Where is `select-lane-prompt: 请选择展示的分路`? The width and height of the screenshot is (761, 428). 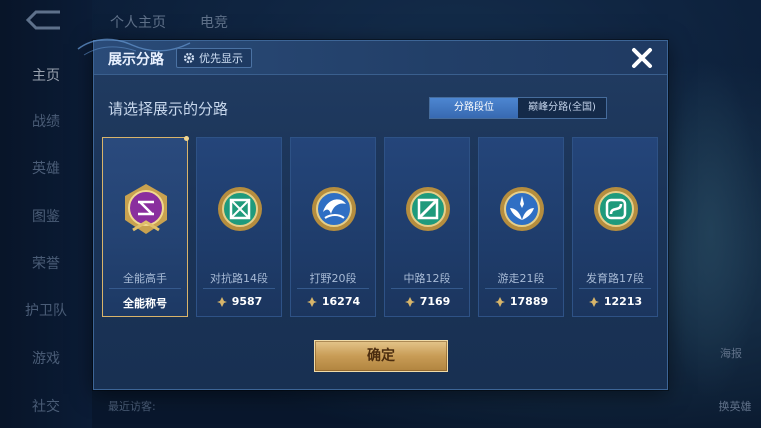 select-lane-prompt: 请选择展示的分路 is located at coordinates (168, 109).